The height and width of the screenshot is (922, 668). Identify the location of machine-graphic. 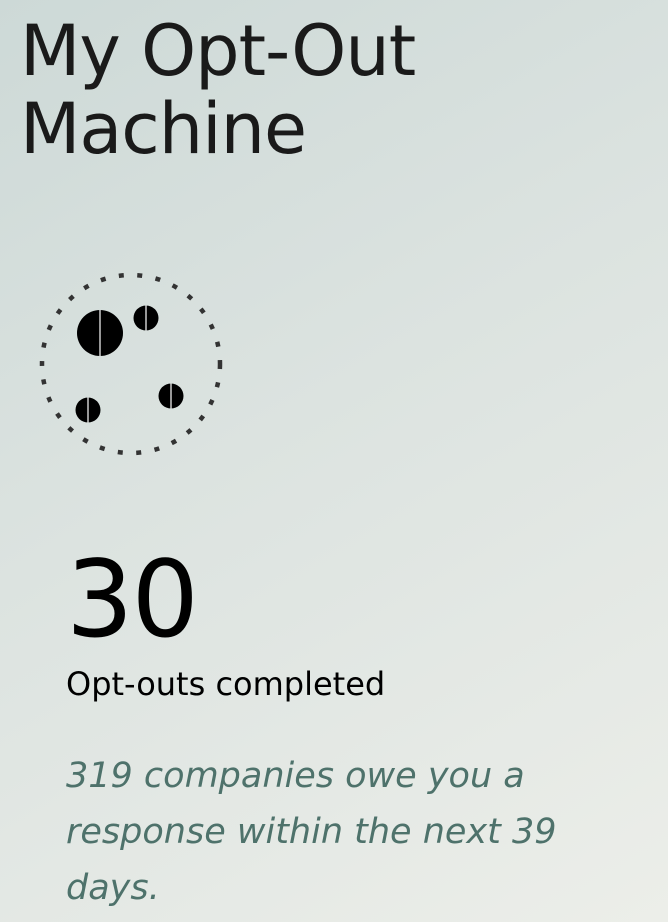
(131, 364).